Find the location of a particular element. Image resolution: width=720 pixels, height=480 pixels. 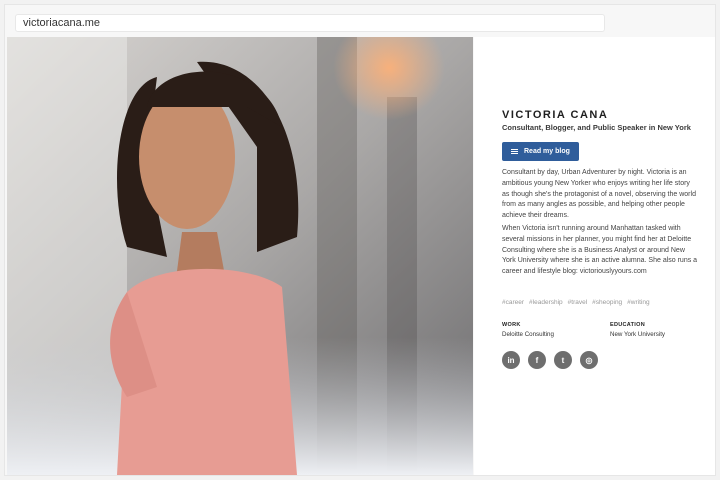

read-my-blog-label: Read my blog is located at coordinates (547, 151).